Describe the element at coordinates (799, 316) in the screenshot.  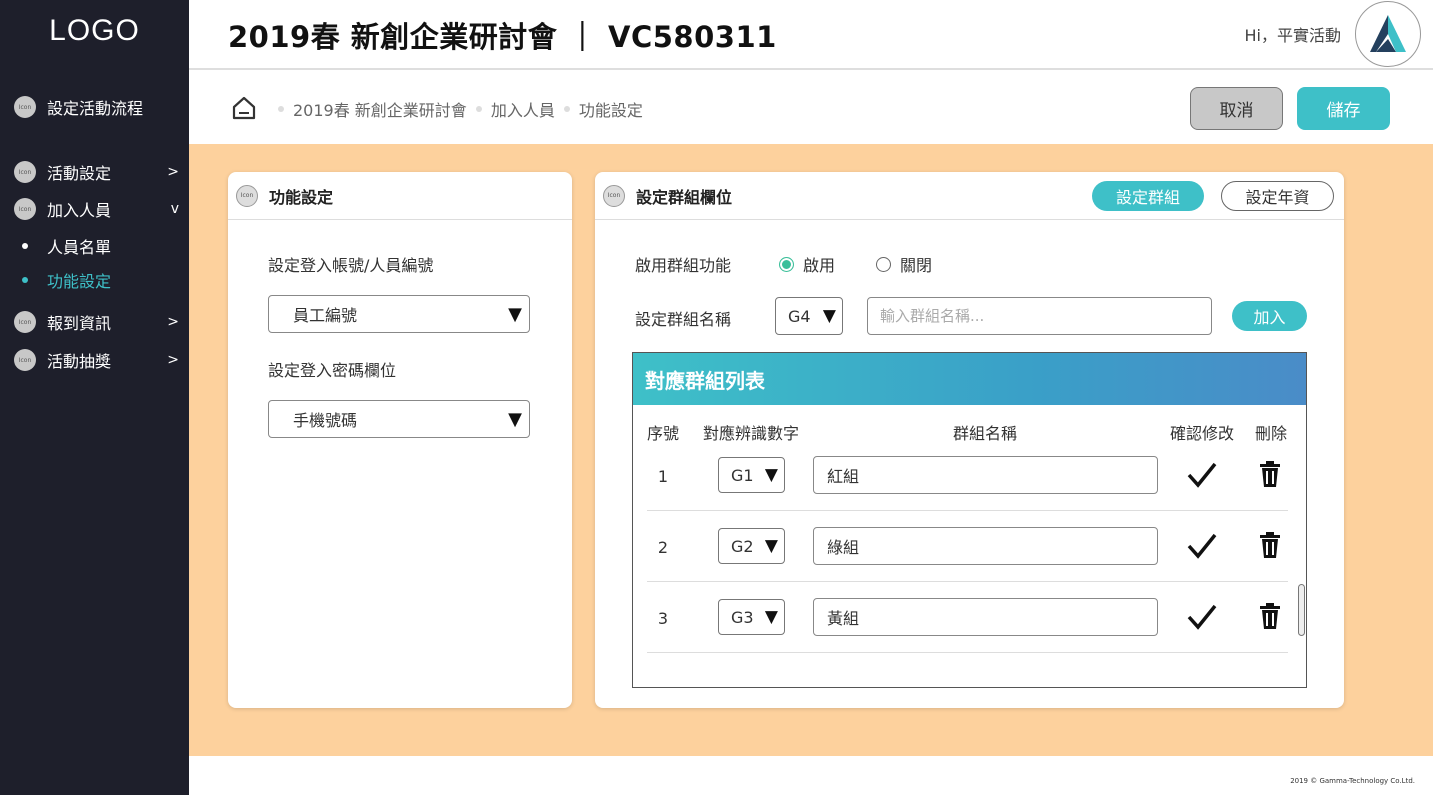
I see `group-code-value: G4` at that location.